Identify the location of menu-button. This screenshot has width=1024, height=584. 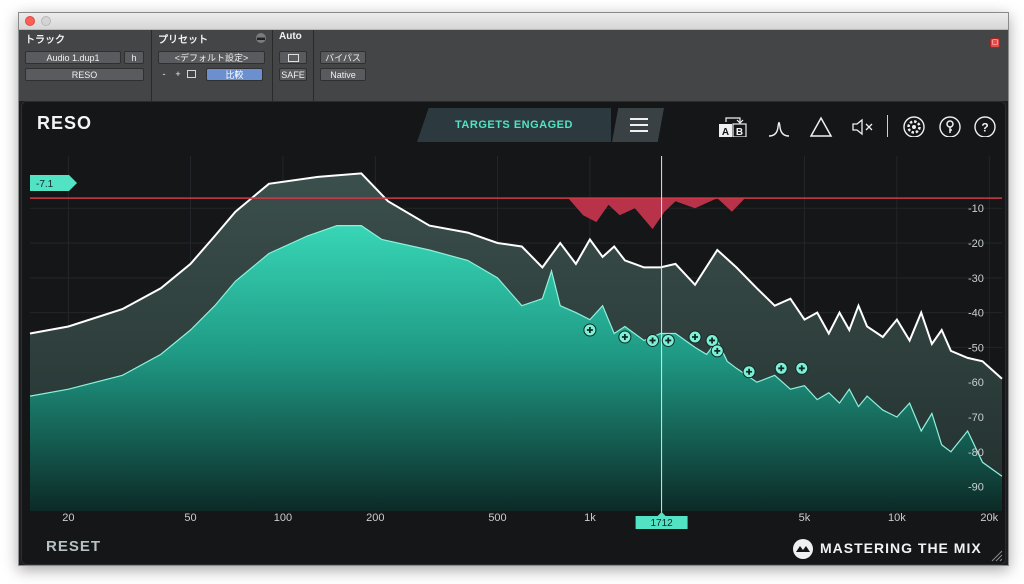
(638, 125).